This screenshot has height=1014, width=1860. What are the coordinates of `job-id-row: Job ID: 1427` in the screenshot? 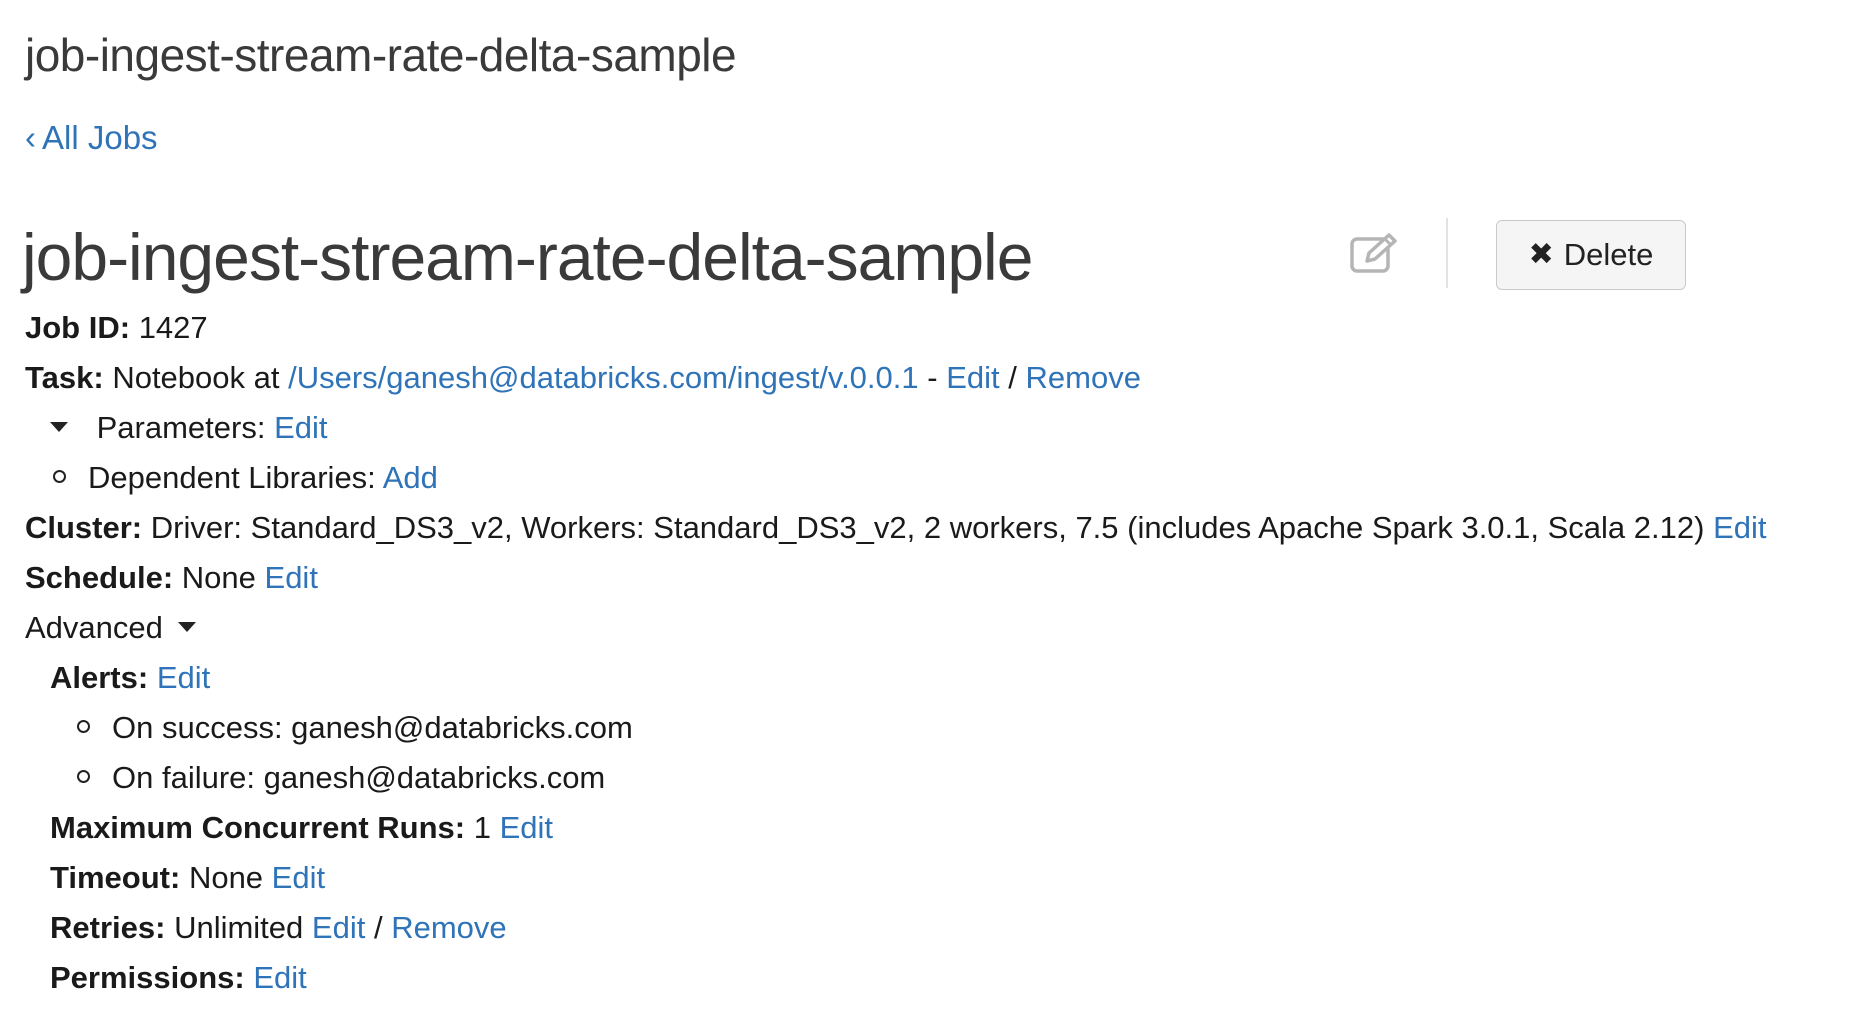 It's located at (116, 328).